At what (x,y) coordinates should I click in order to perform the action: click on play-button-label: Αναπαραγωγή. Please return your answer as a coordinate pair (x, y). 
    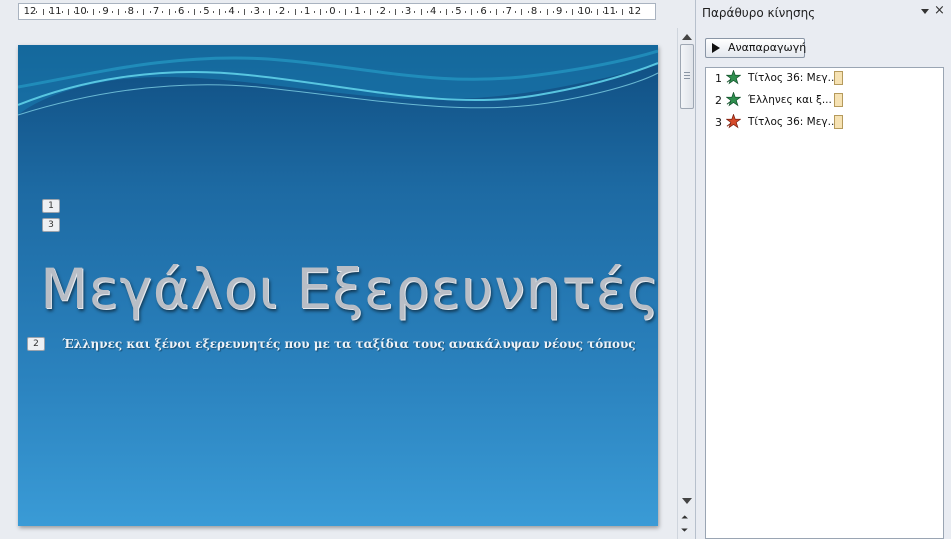
    Looking at the image, I should click on (767, 47).